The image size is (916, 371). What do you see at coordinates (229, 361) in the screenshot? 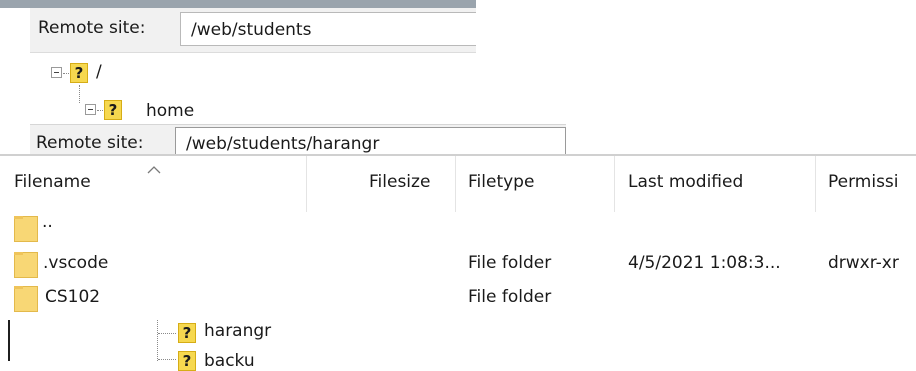
I see `tree-item-backu: backu` at bounding box center [229, 361].